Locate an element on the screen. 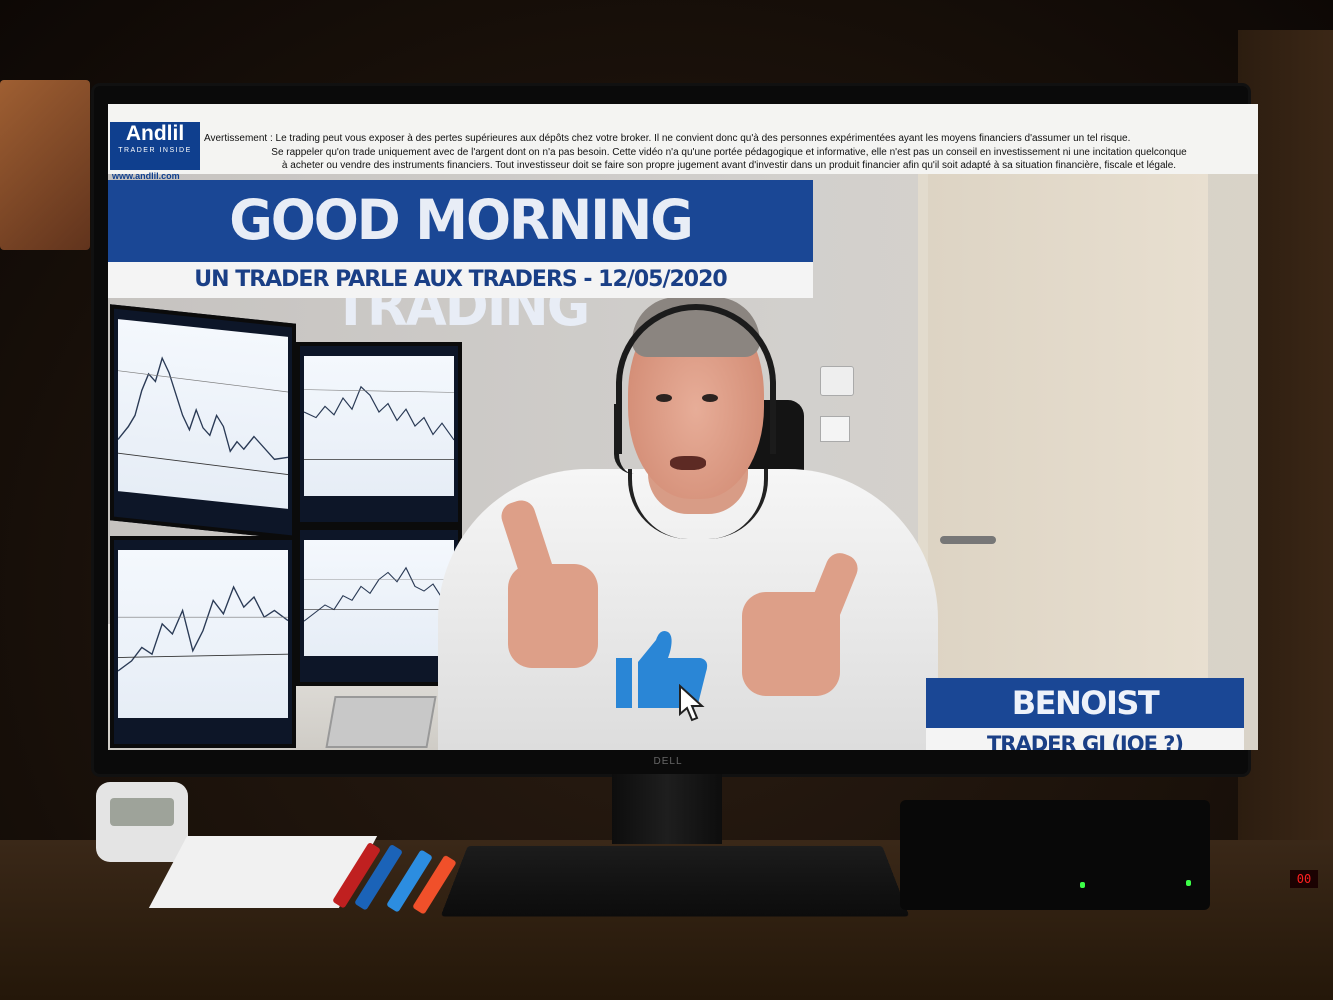  logo-tagline: TRADER INSIDE is located at coordinates (155, 150).